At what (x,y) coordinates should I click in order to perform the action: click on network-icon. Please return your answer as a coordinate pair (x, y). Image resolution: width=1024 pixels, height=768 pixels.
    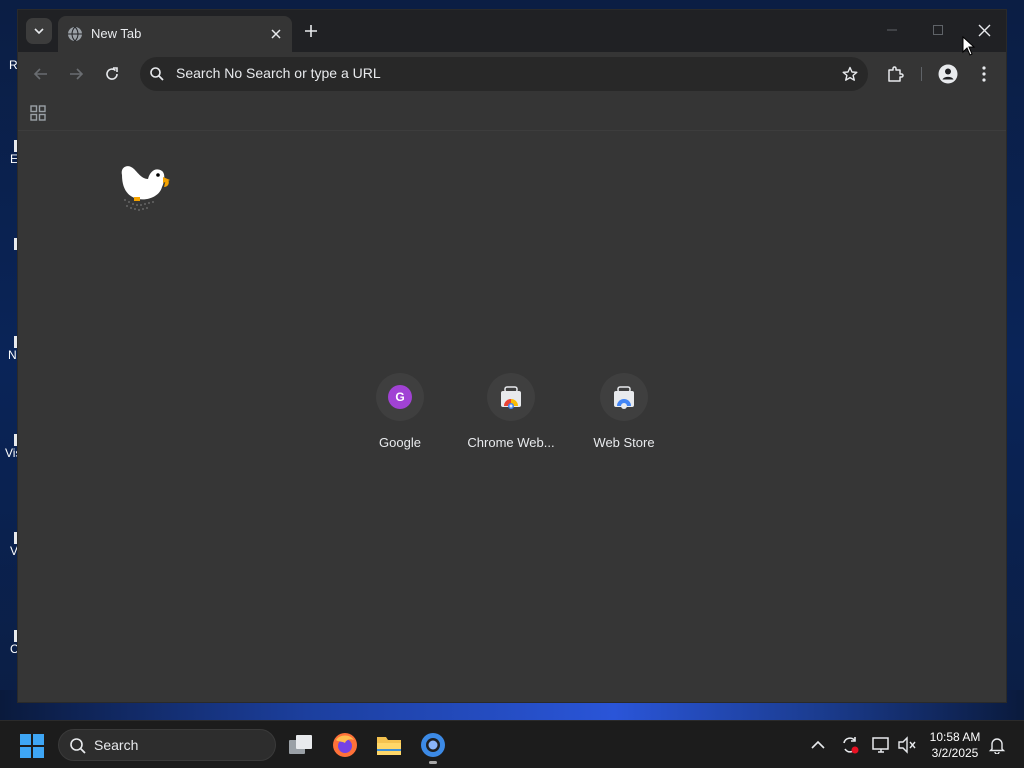
    Looking at the image, I should click on (880, 745).